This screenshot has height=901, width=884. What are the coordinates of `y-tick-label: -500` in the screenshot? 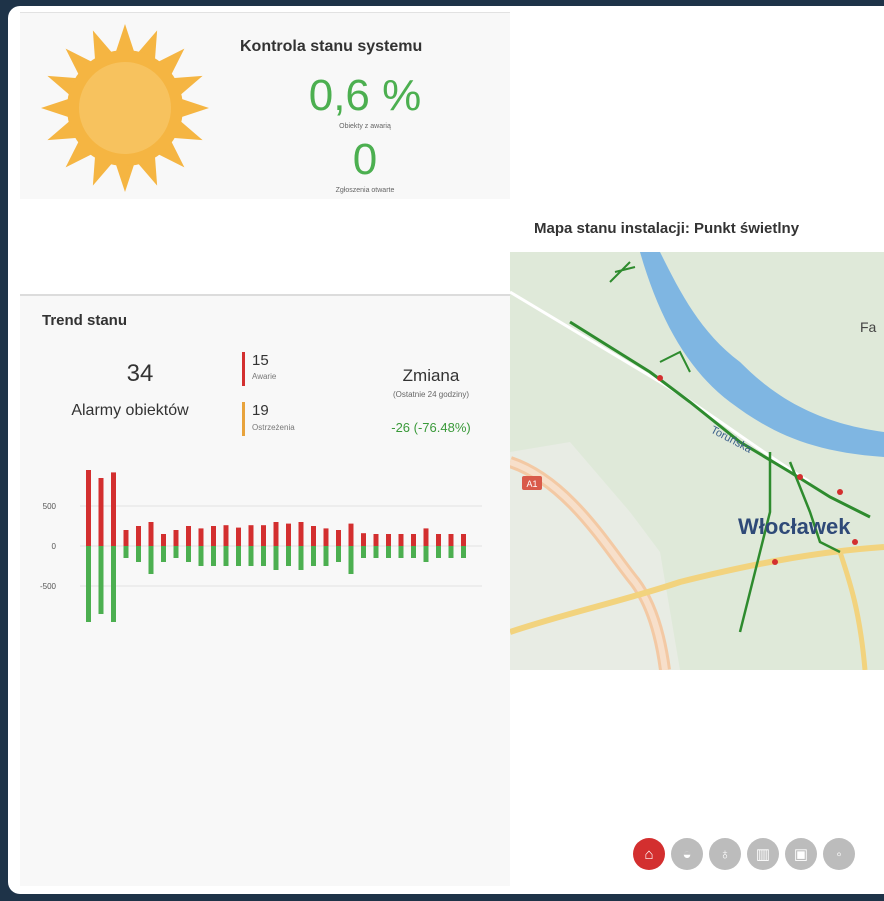 It's located at (48, 586).